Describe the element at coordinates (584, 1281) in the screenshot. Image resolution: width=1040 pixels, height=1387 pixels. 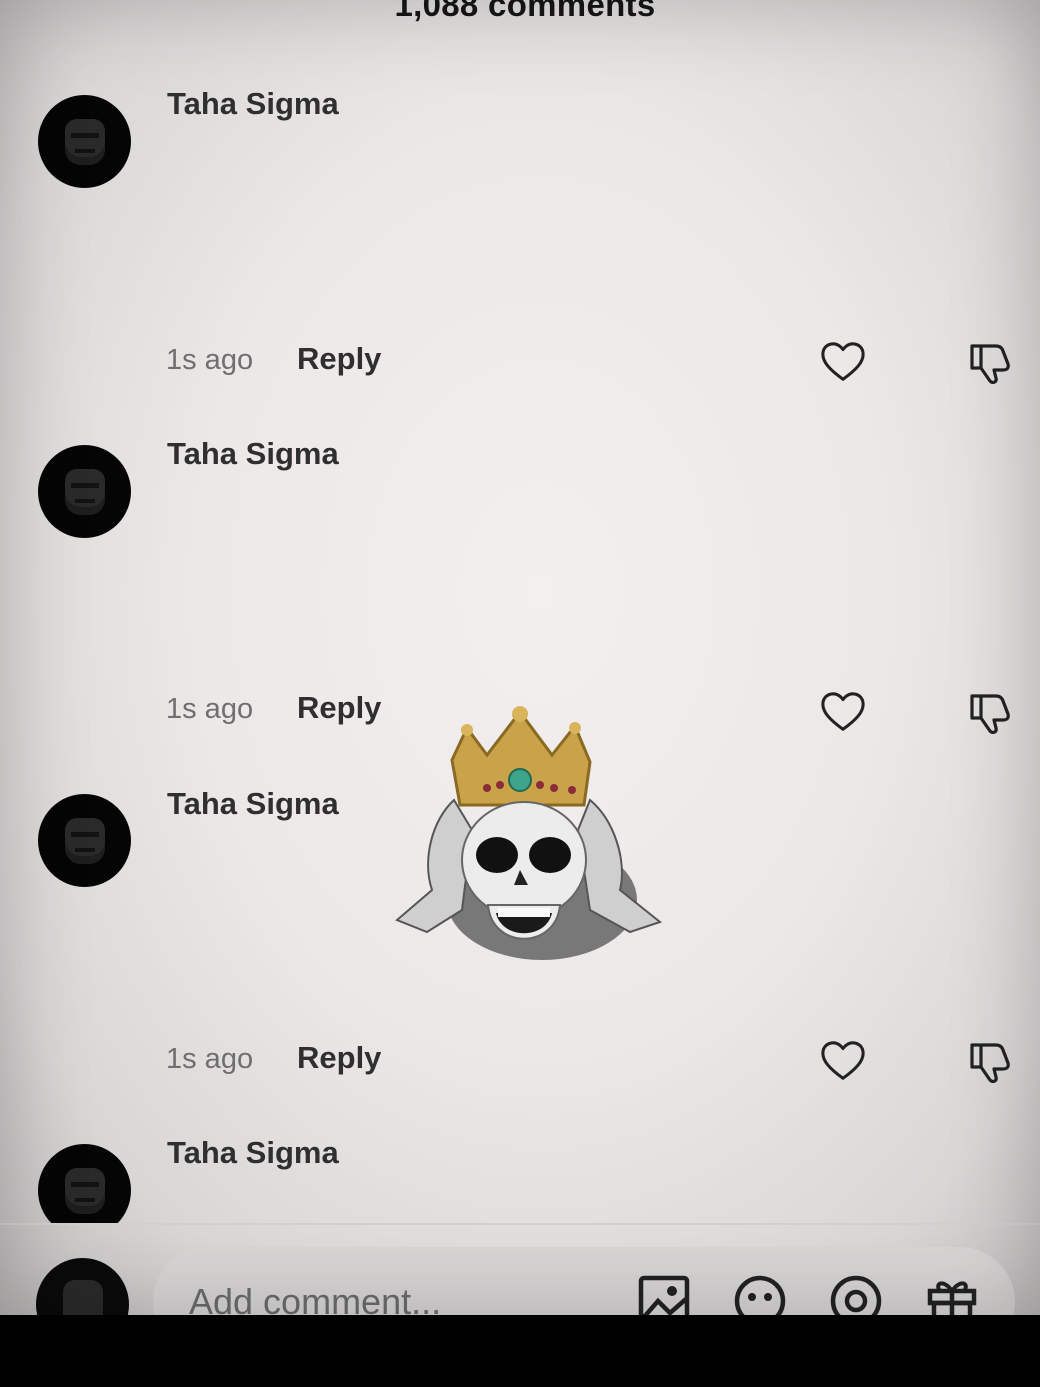
I see `add-comment-input` at that location.